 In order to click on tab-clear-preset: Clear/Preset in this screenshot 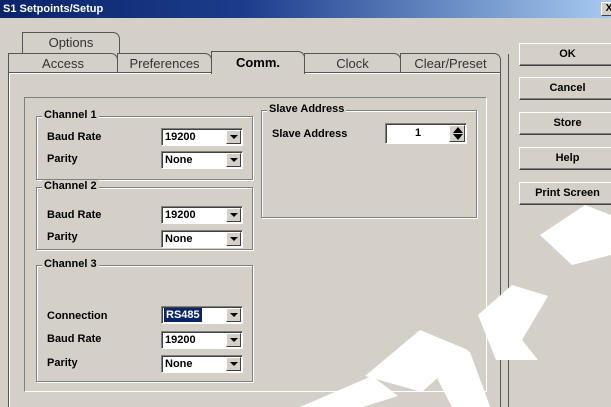, I will do `click(450, 63)`.